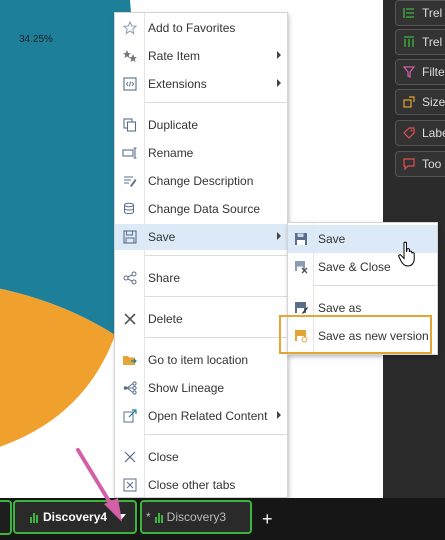  Describe the element at coordinates (198, 360) in the screenshot. I see `menu-item-label: Go to item location` at that location.